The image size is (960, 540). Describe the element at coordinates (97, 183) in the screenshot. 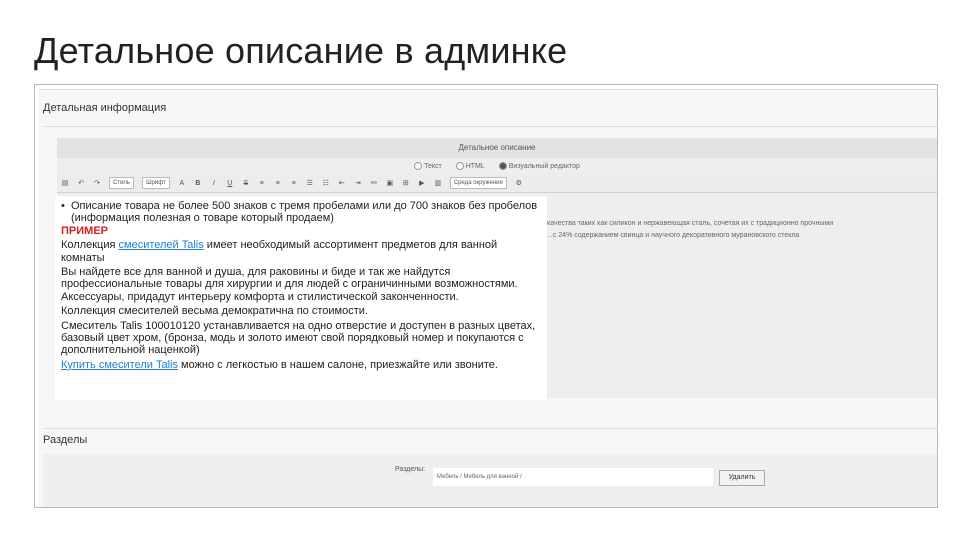

I see `redo-icon: ↷` at that location.